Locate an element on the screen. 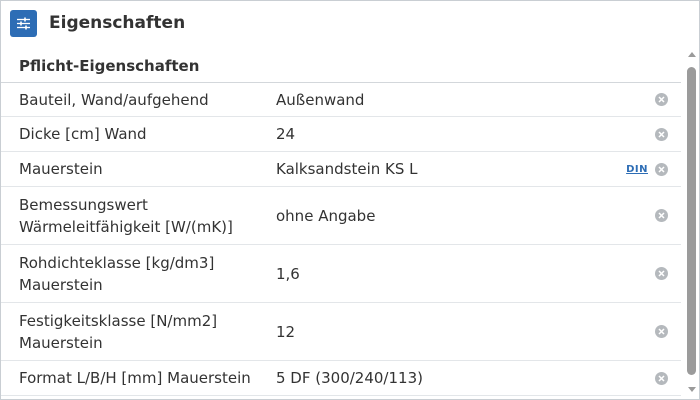 The image size is (700, 400). vertical-scrollbar is located at coordinates (692, 224).